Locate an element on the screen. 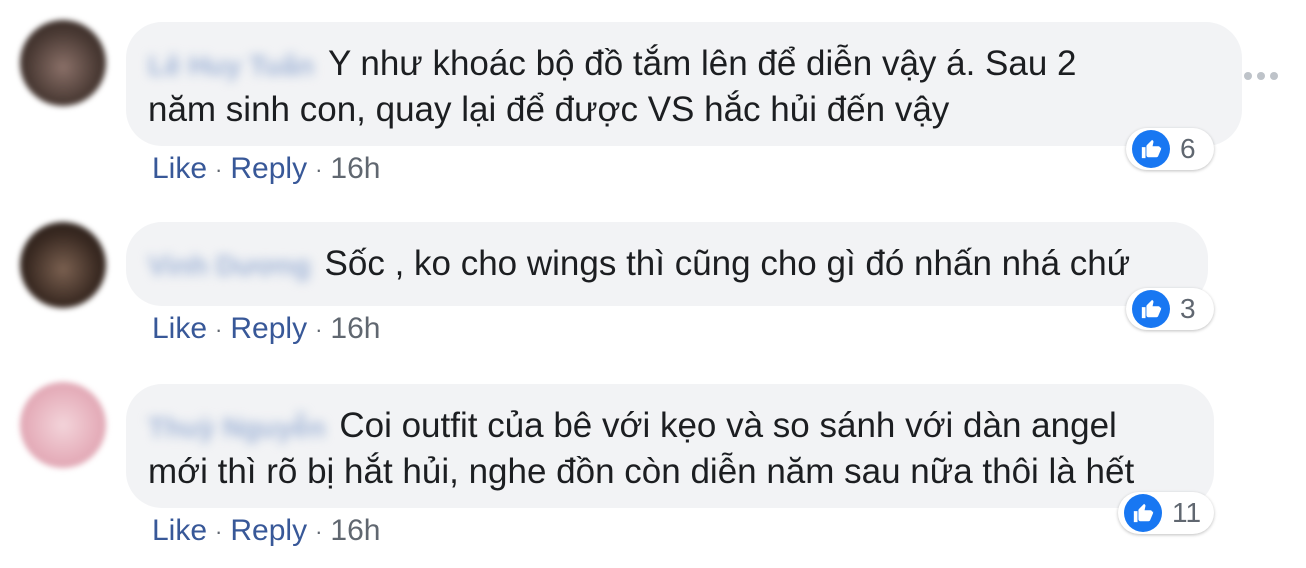  reaction-count: 11 is located at coordinates (1187, 512).